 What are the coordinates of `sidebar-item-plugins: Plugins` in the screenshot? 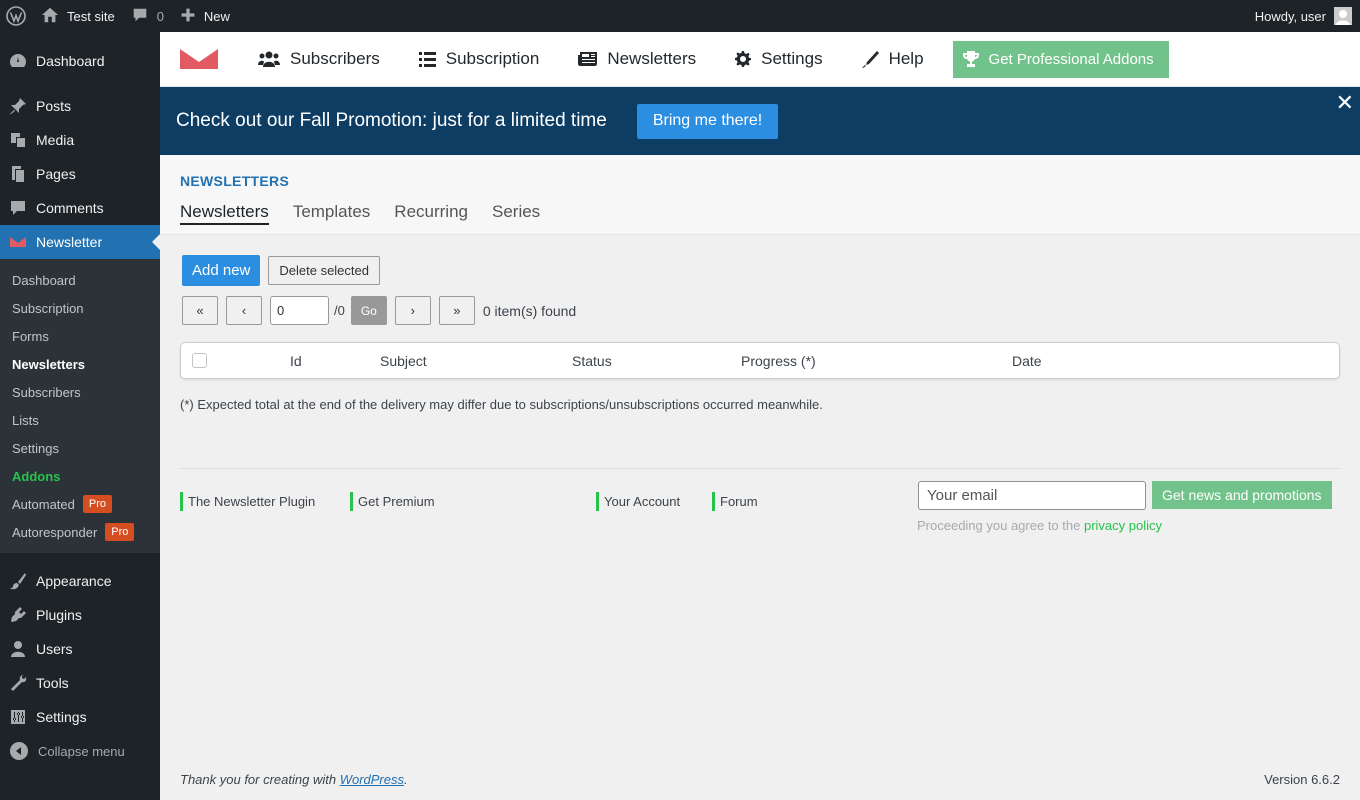 It's located at (80, 615).